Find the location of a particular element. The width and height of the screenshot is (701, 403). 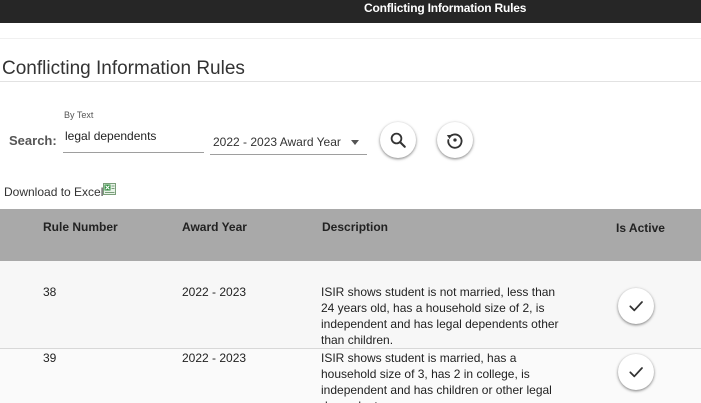

search-button is located at coordinates (398, 140).